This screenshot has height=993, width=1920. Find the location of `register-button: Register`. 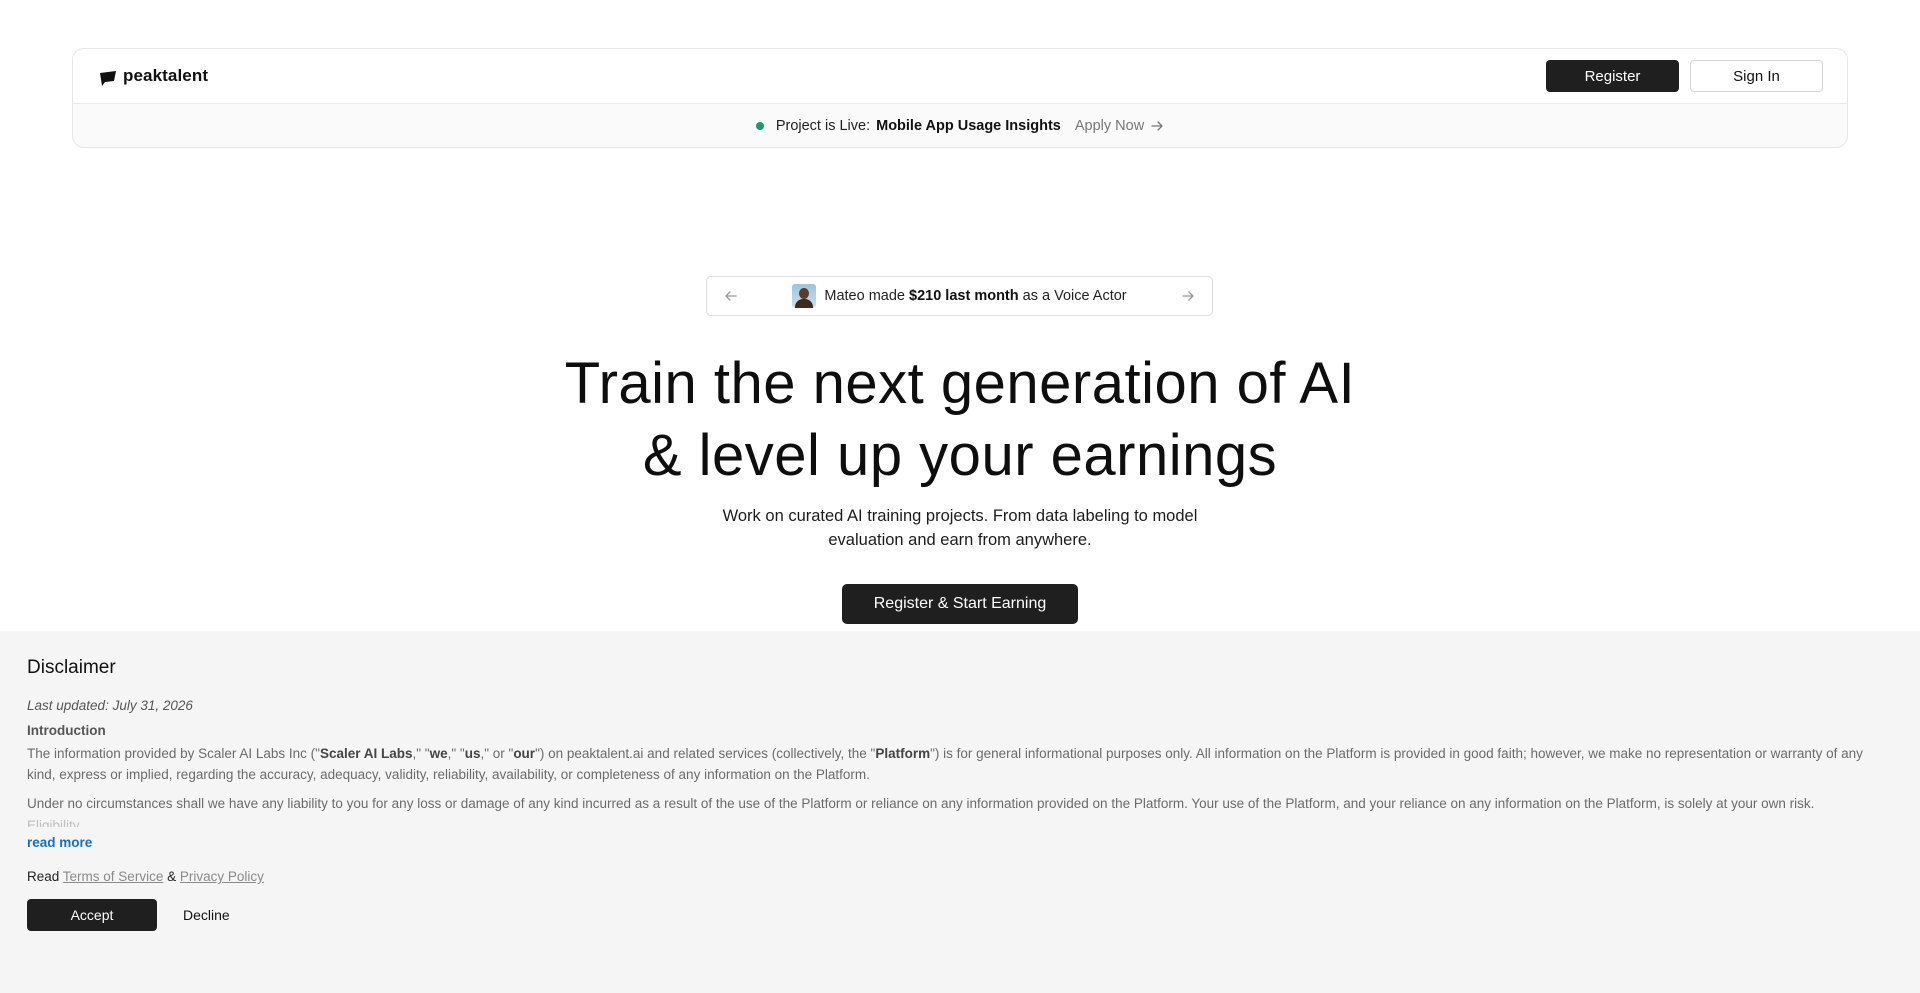

register-button: Register is located at coordinates (1612, 76).